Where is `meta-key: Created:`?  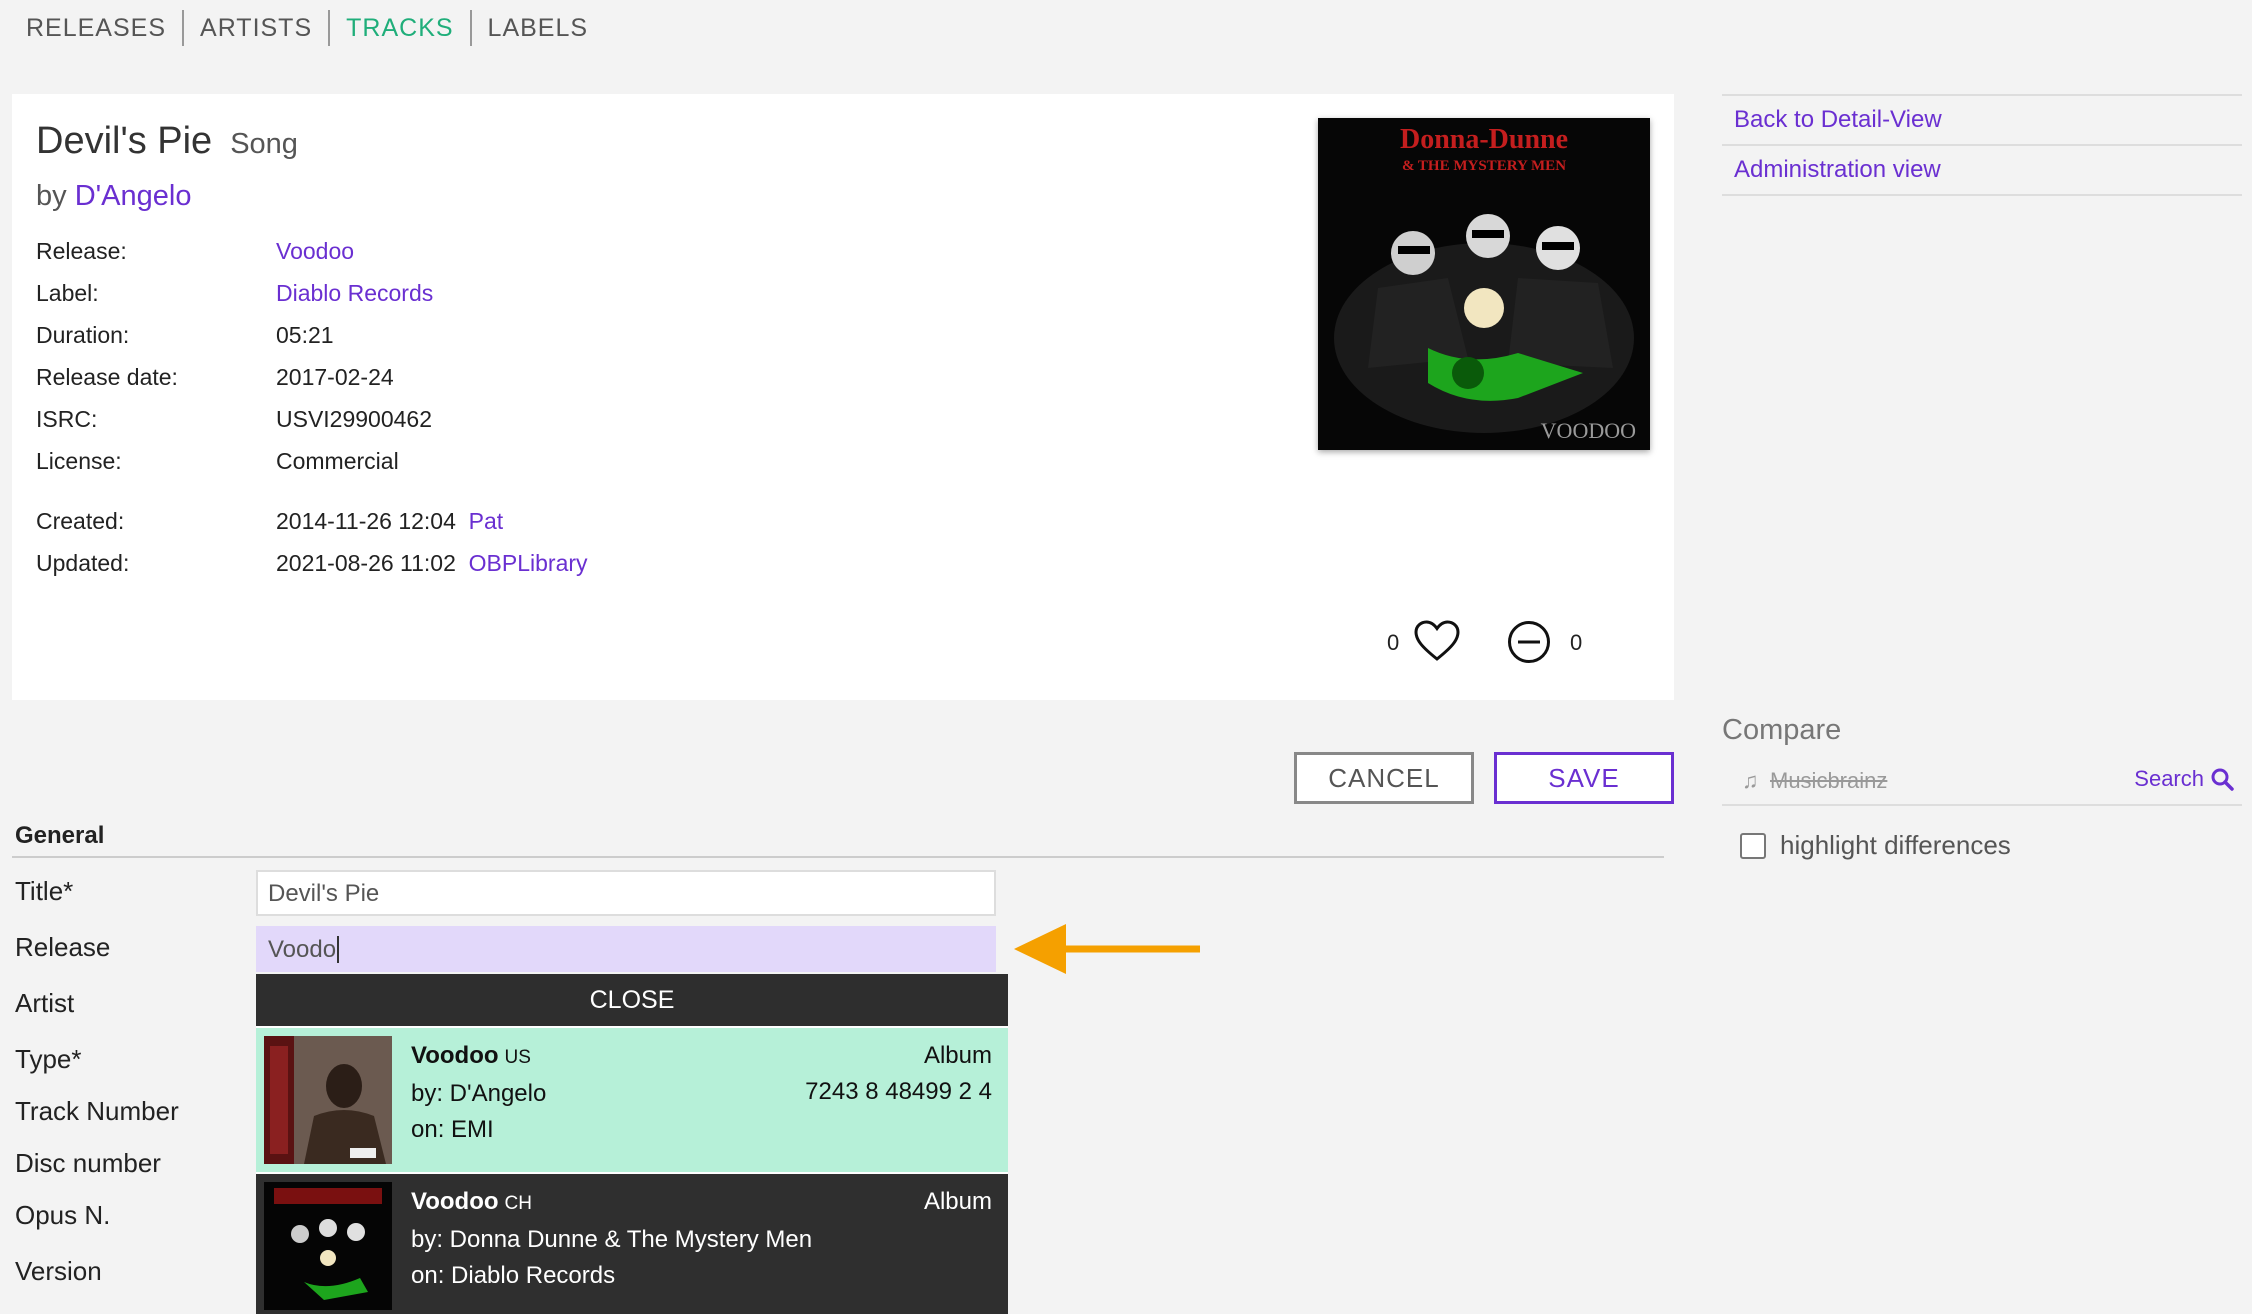 meta-key: Created: is located at coordinates (80, 521).